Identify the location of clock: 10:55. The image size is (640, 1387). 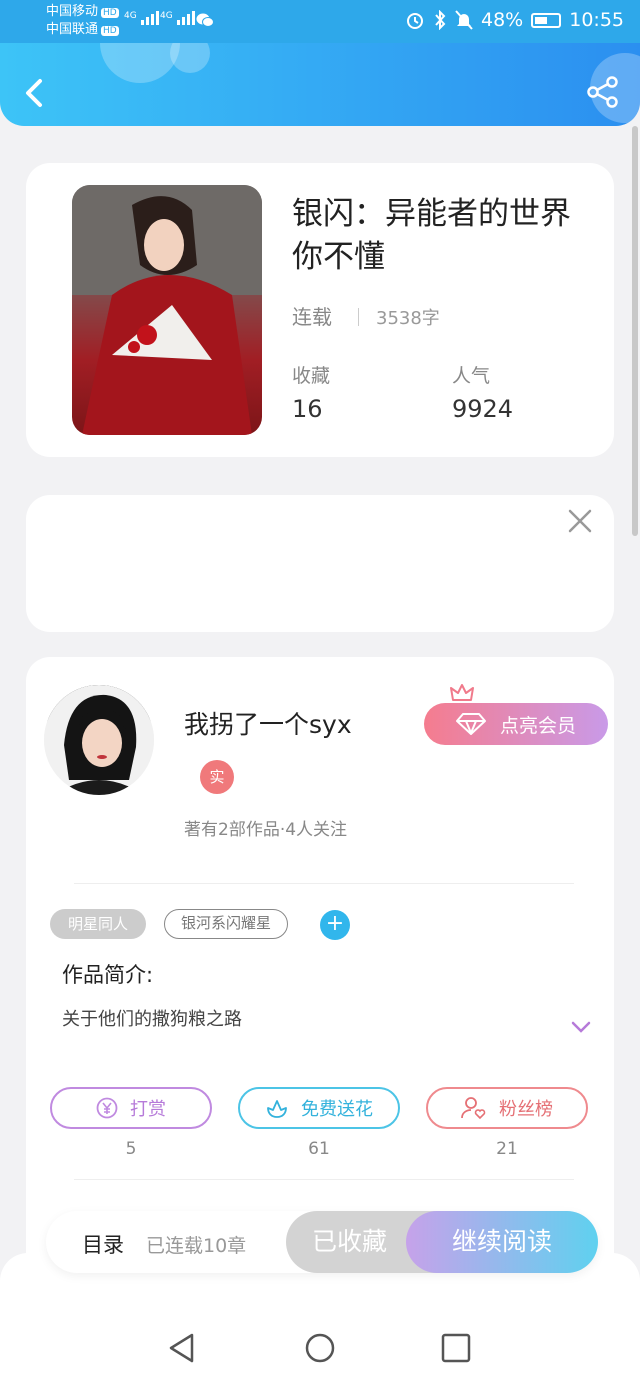
(596, 20).